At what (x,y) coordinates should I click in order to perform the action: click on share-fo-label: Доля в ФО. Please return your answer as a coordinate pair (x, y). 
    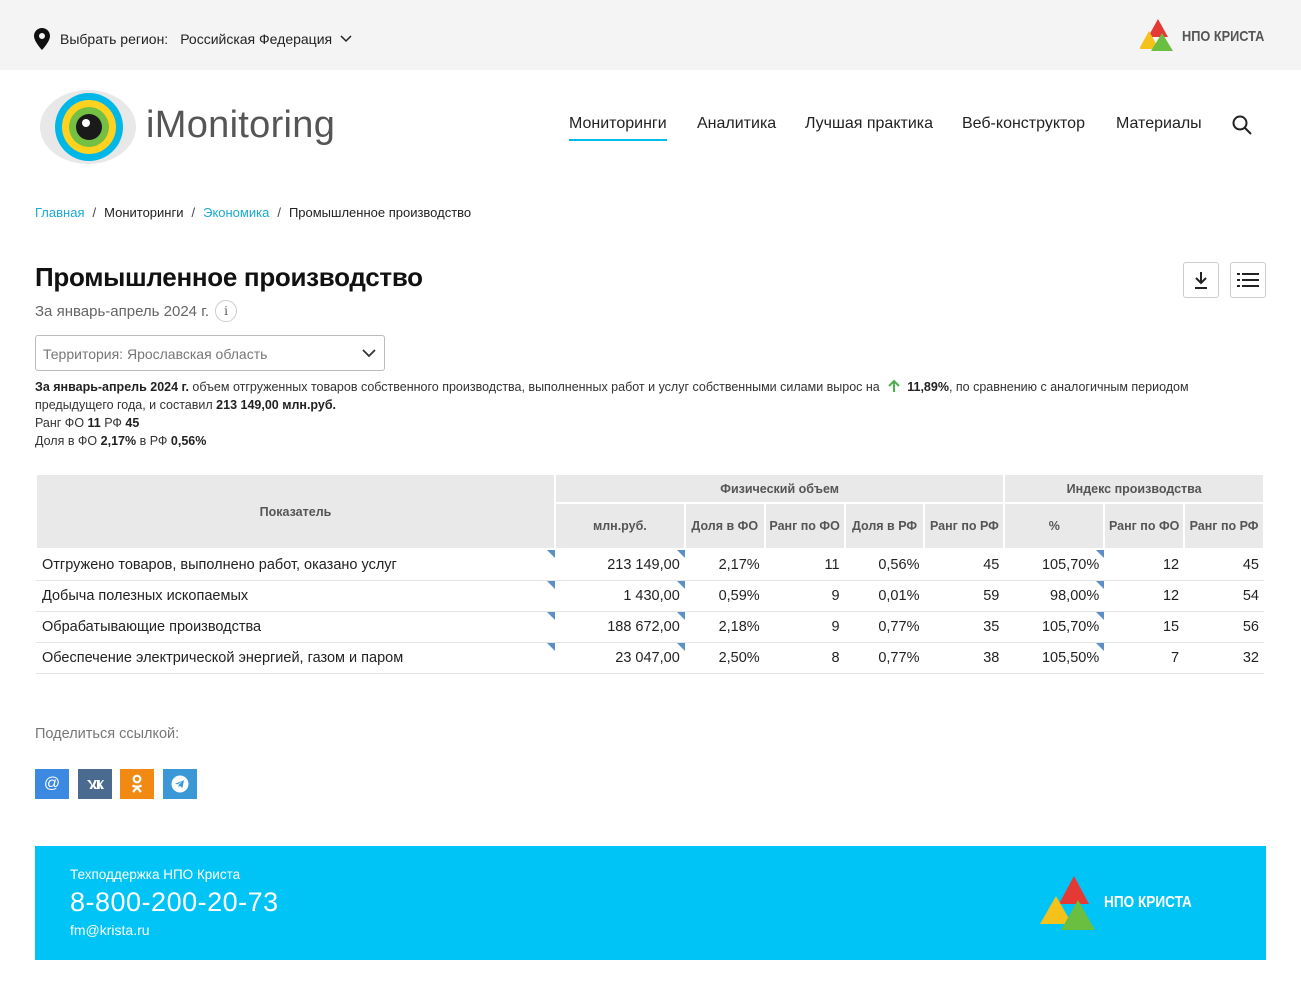
    Looking at the image, I should click on (66, 441).